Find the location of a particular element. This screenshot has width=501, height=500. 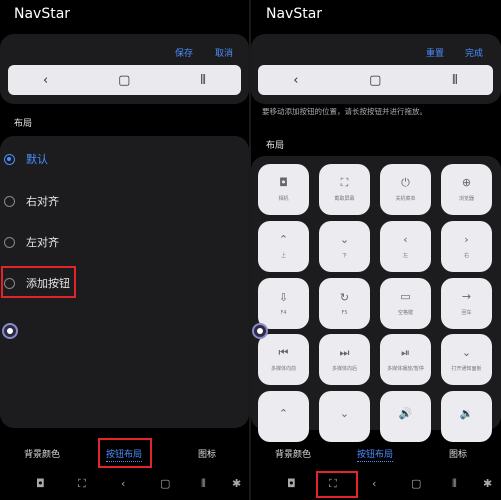

chevron-down-icon: ⌄ is located at coordinates (344, 413).